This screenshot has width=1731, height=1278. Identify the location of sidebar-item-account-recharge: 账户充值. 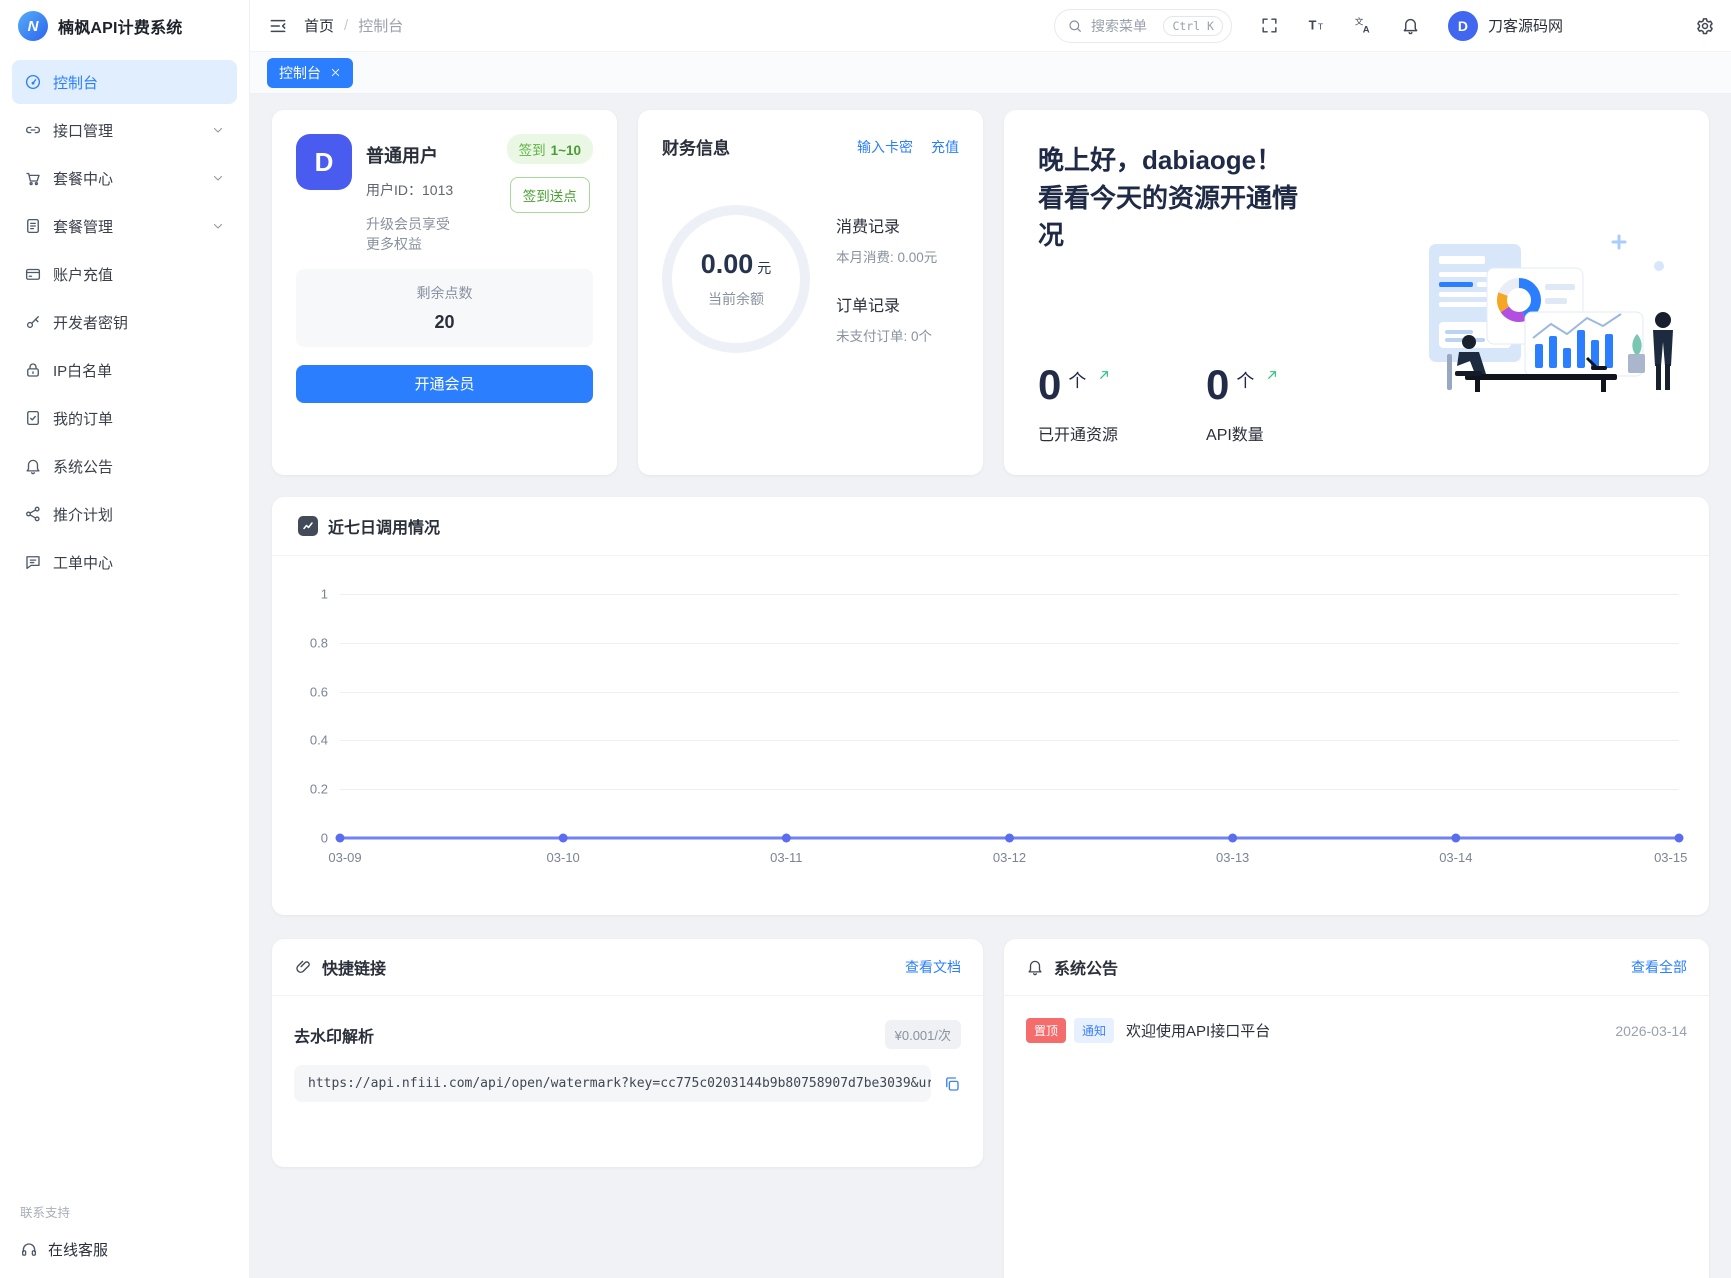
(124, 274).